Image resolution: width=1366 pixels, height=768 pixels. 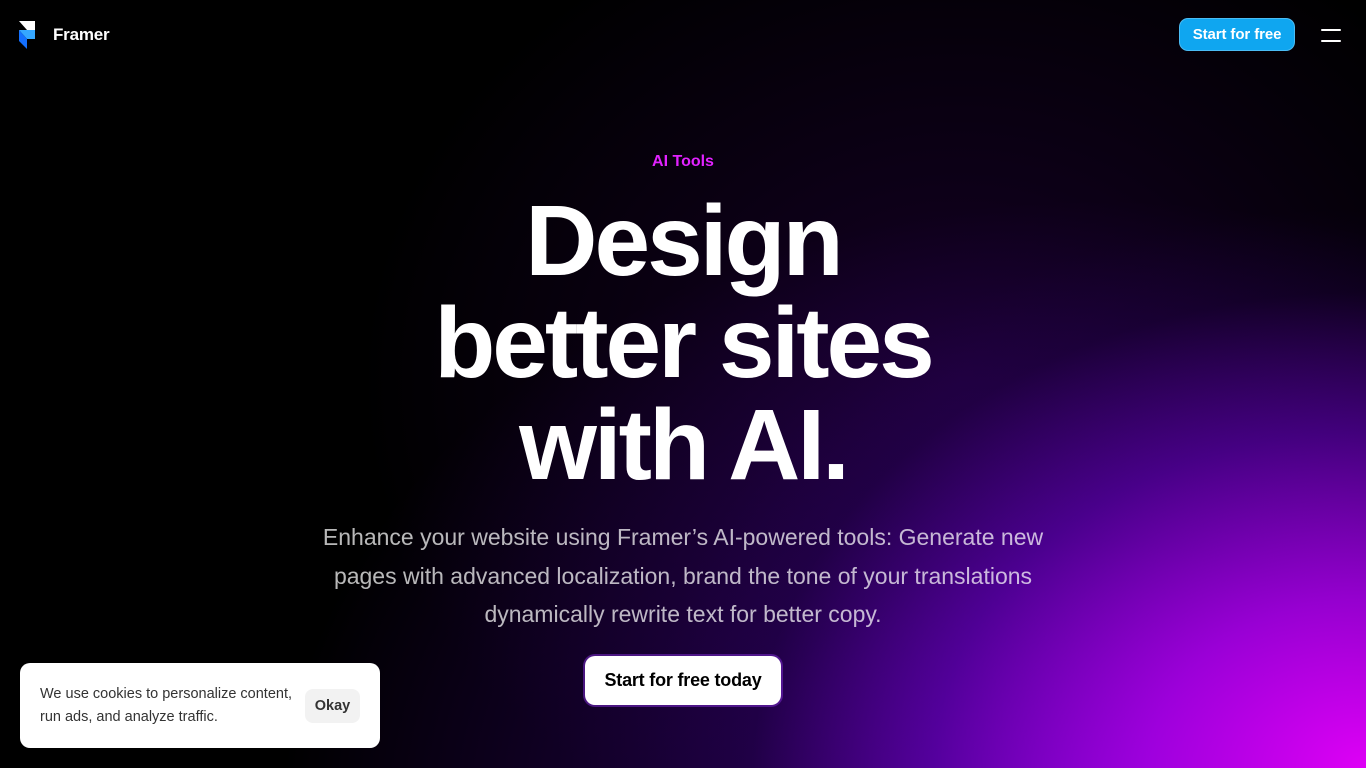 What do you see at coordinates (684, 241) in the screenshot?
I see `headline-line-1: Design` at bounding box center [684, 241].